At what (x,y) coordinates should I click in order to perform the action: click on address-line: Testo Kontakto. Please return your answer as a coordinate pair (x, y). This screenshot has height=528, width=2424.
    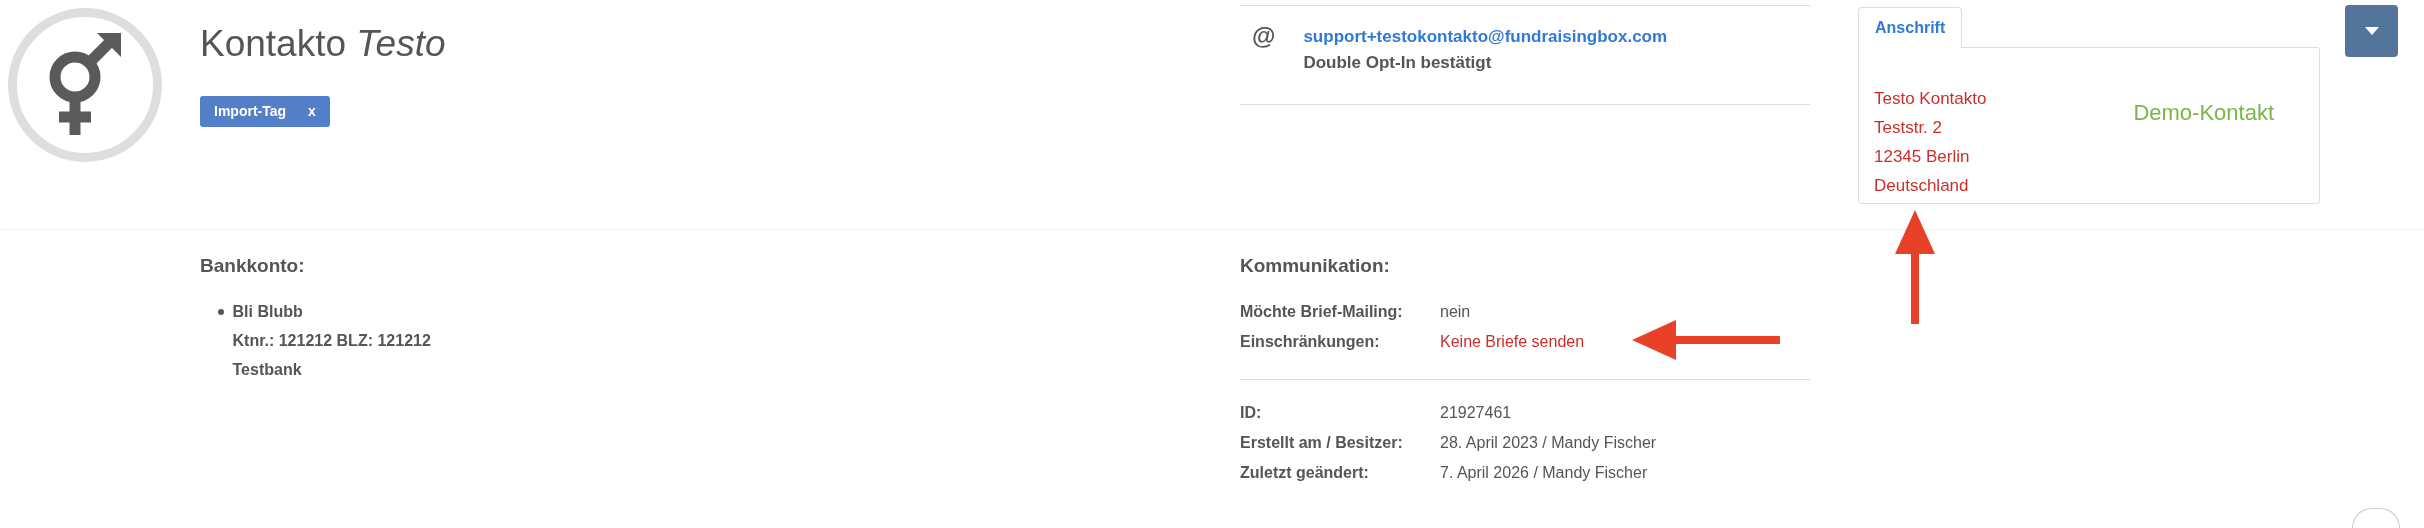
    Looking at the image, I should click on (1930, 99).